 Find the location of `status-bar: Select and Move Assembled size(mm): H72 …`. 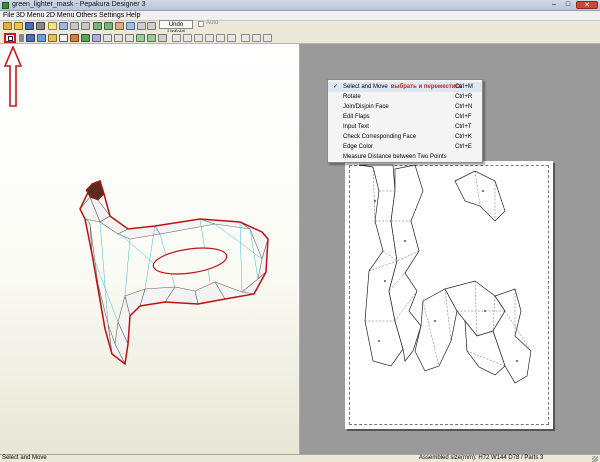

status-bar: Select and Move Assembled size(mm): H72 … is located at coordinates (300, 458).